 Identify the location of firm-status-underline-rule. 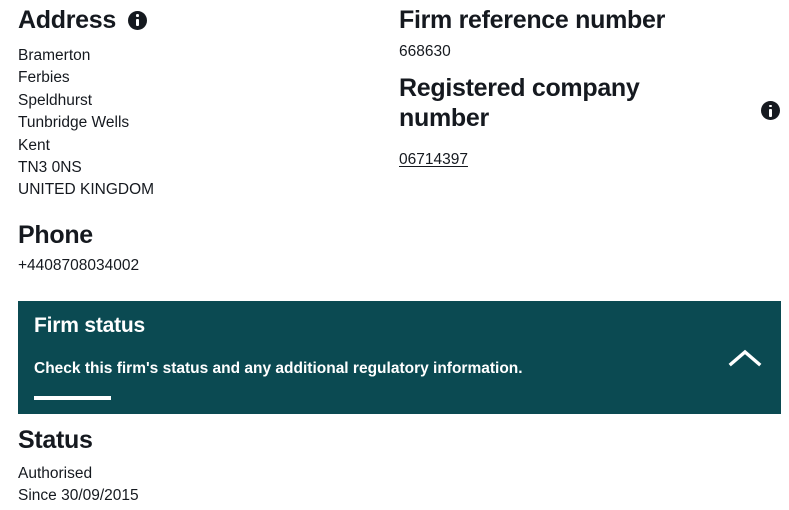
(72, 398).